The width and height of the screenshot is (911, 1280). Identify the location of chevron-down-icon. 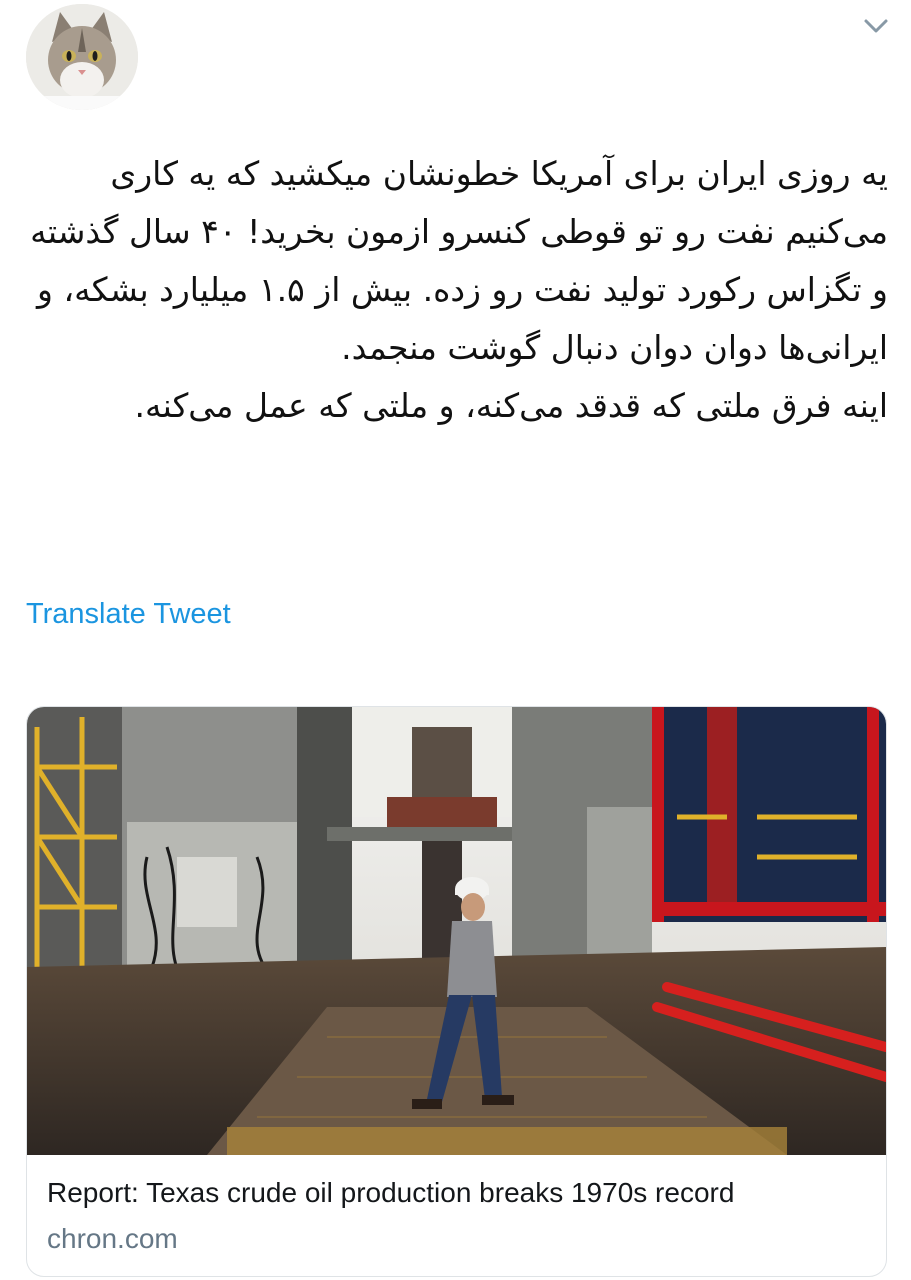
(876, 26).